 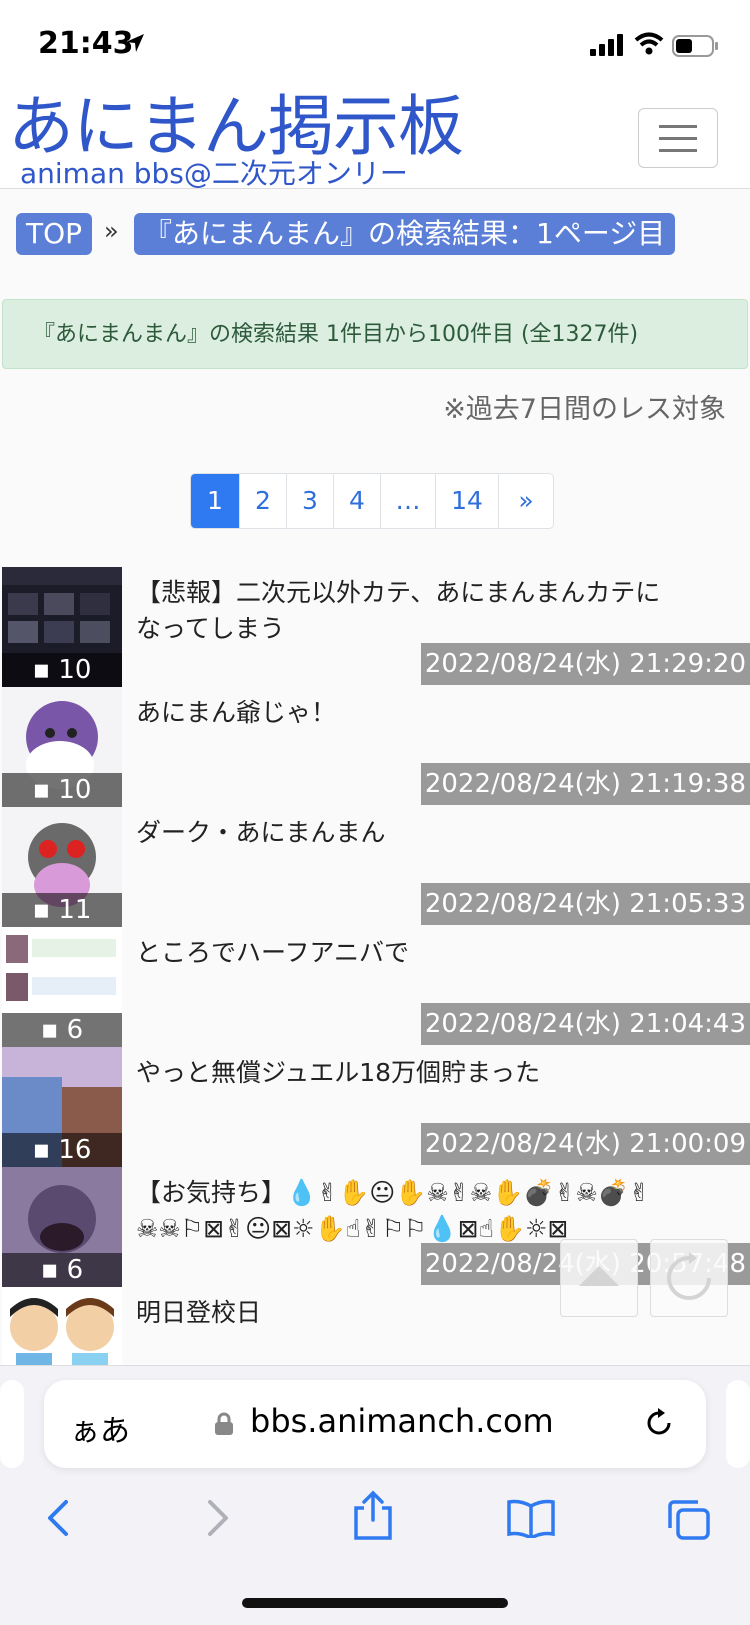 What do you see at coordinates (100, 1428) in the screenshot?
I see `text-size-button: ぁあ` at bounding box center [100, 1428].